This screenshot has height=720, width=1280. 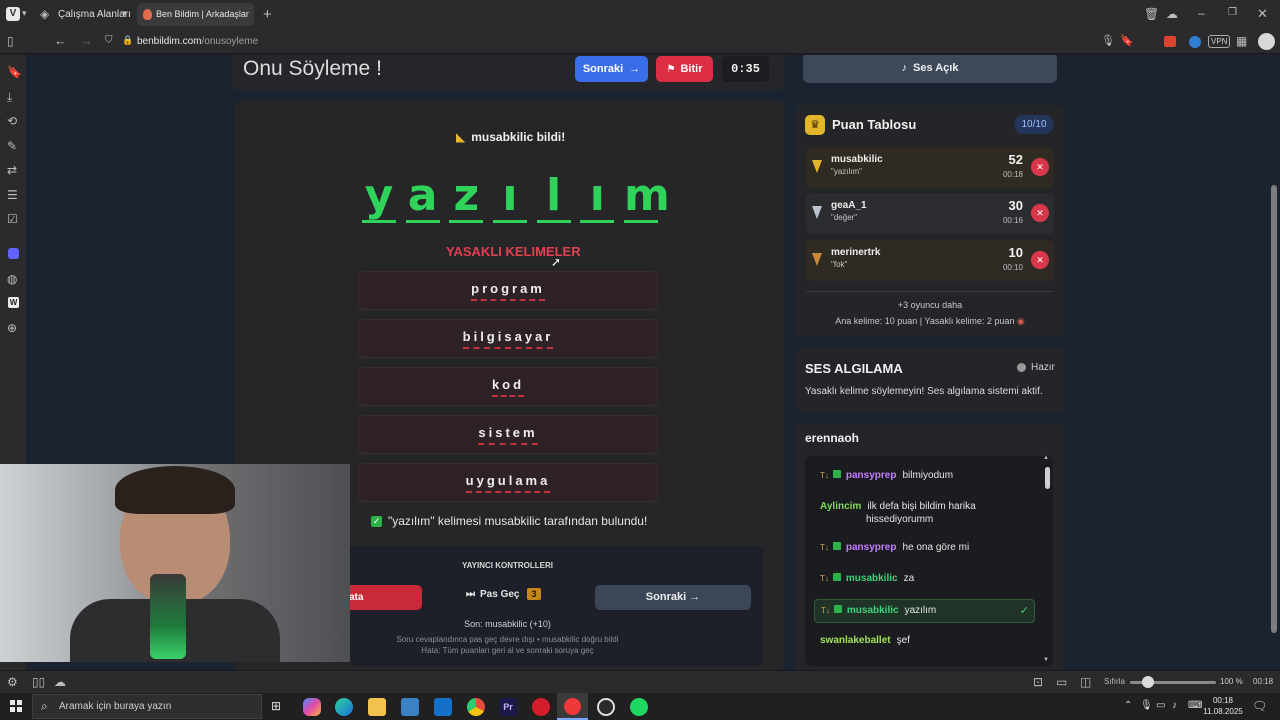 I want to click on finish-button: ⚑ Bitir, so click(x=684, y=69).